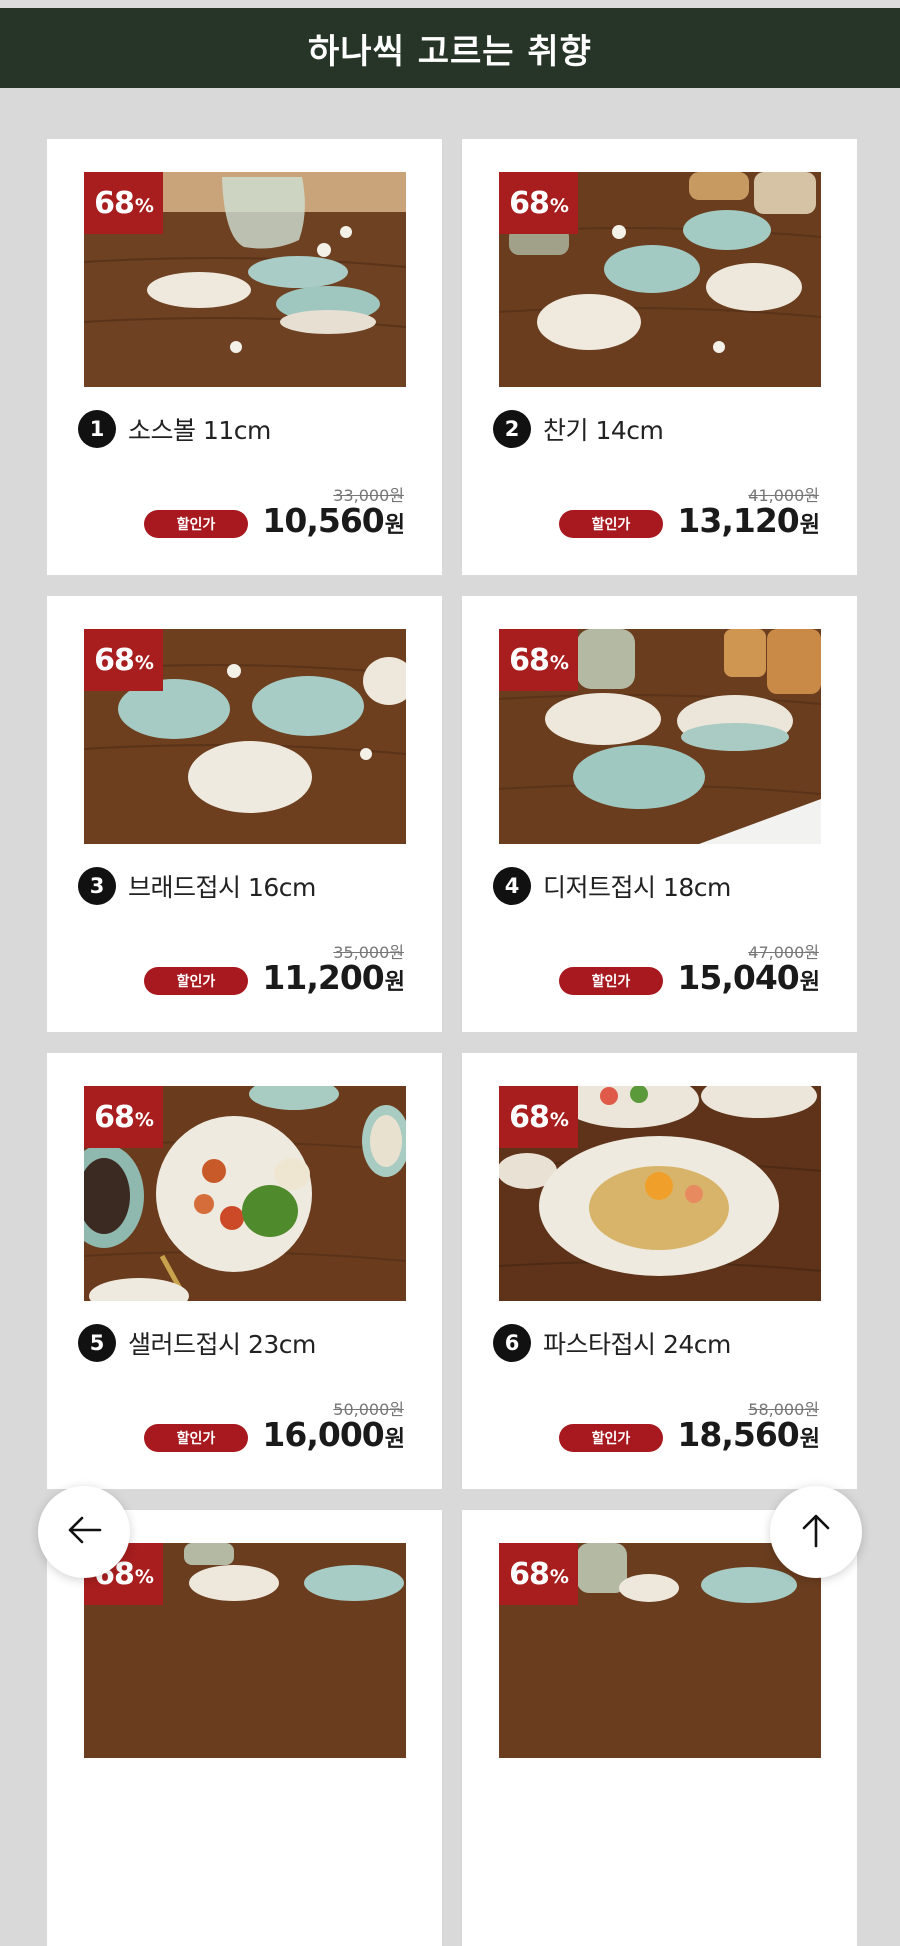 This screenshot has height=1946, width=900. I want to click on rank-number: 1, so click(97, 429).